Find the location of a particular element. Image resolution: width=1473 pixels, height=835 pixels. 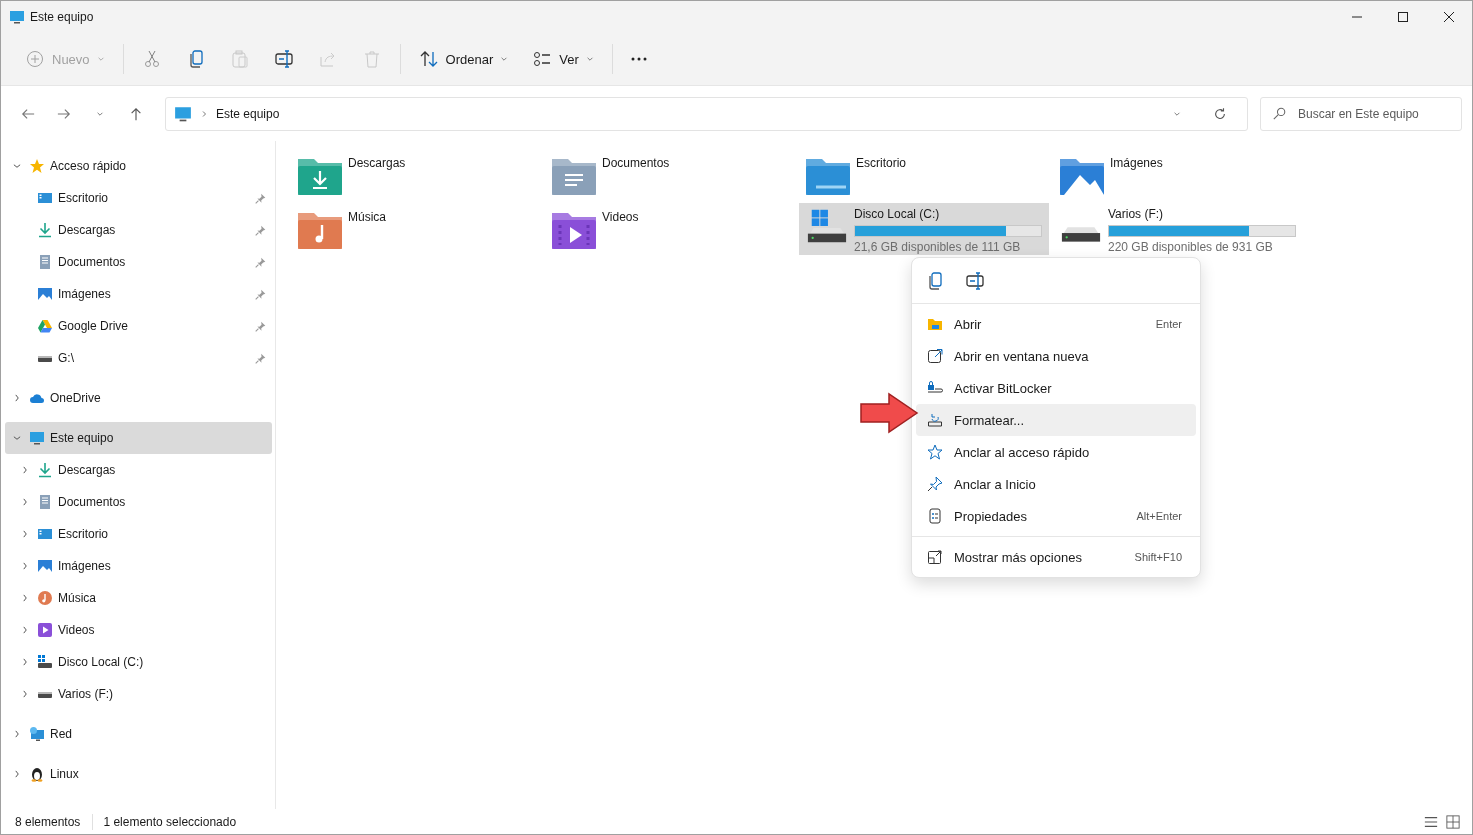

menu-item: Abrir Enter is located at coordinates (1056, 324).